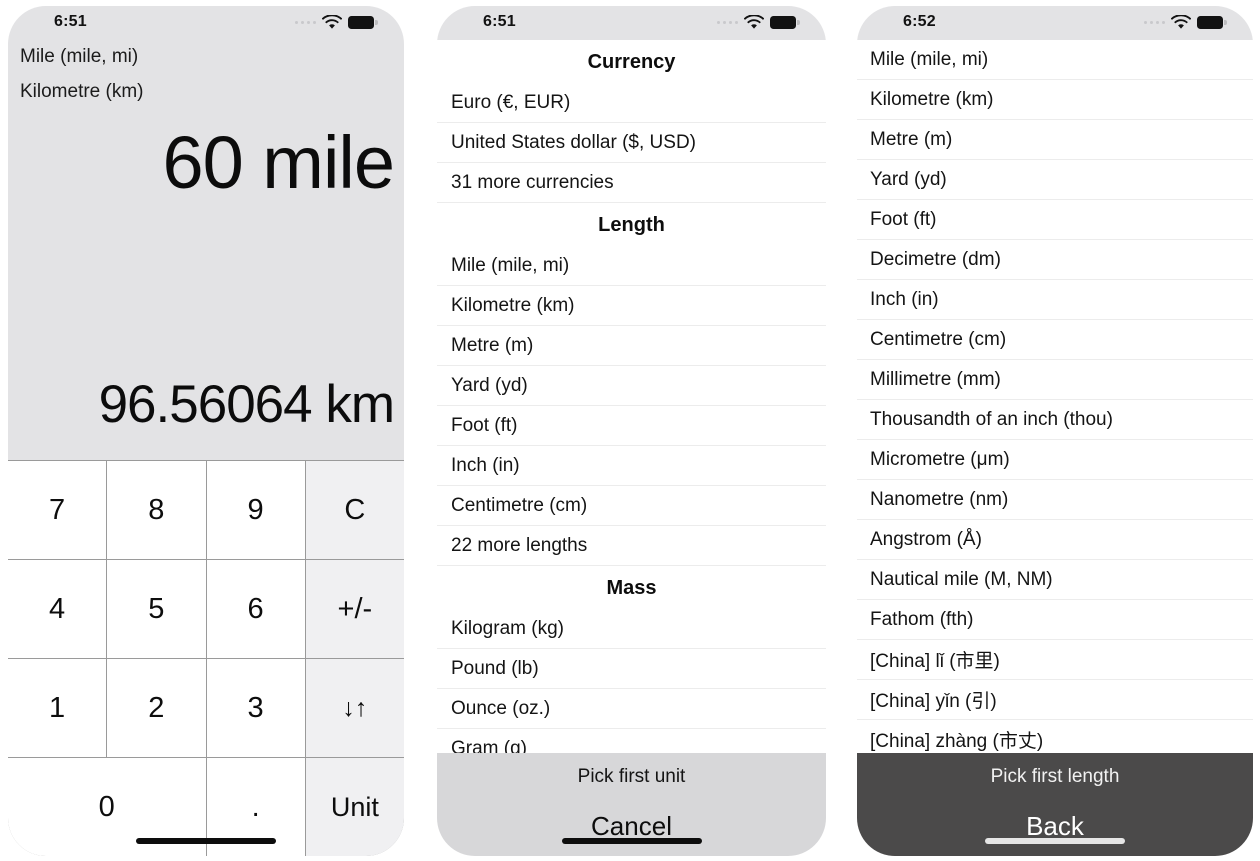  I want to click on key-8: 8, so click(156, 510).